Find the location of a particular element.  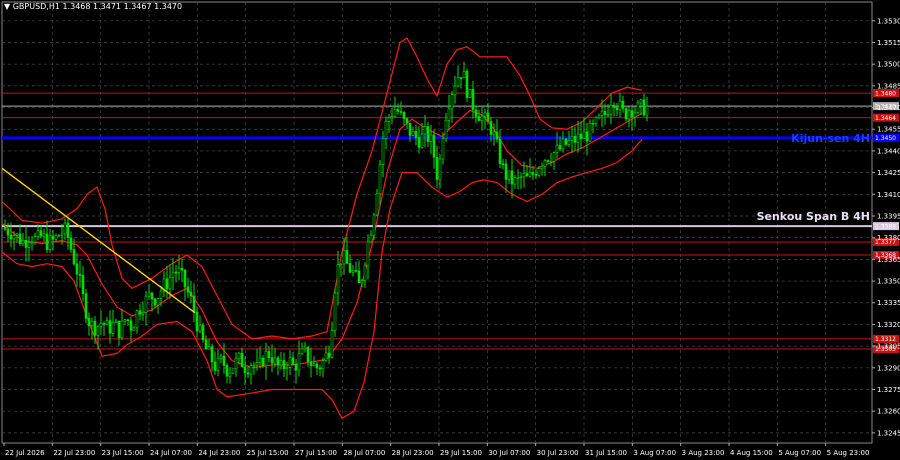

y-tick-label: 1.3440 is located at coordinates (888, 151).